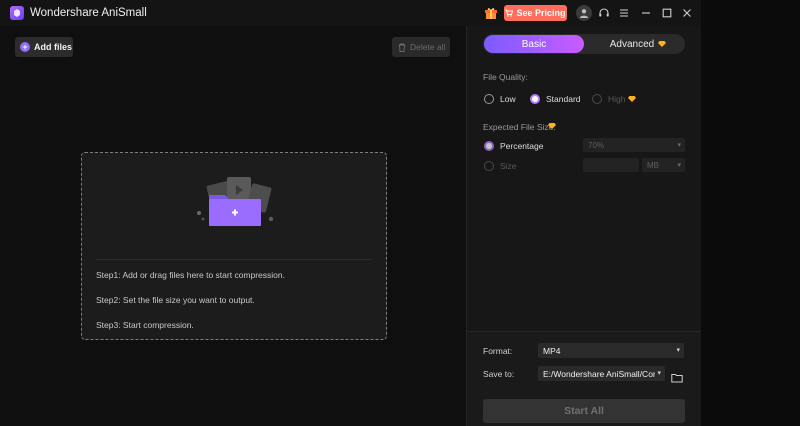  What do you see at coordinates (402, 47) in the screenshot?
I see `trash-icon` at bounding box center [402, 47].